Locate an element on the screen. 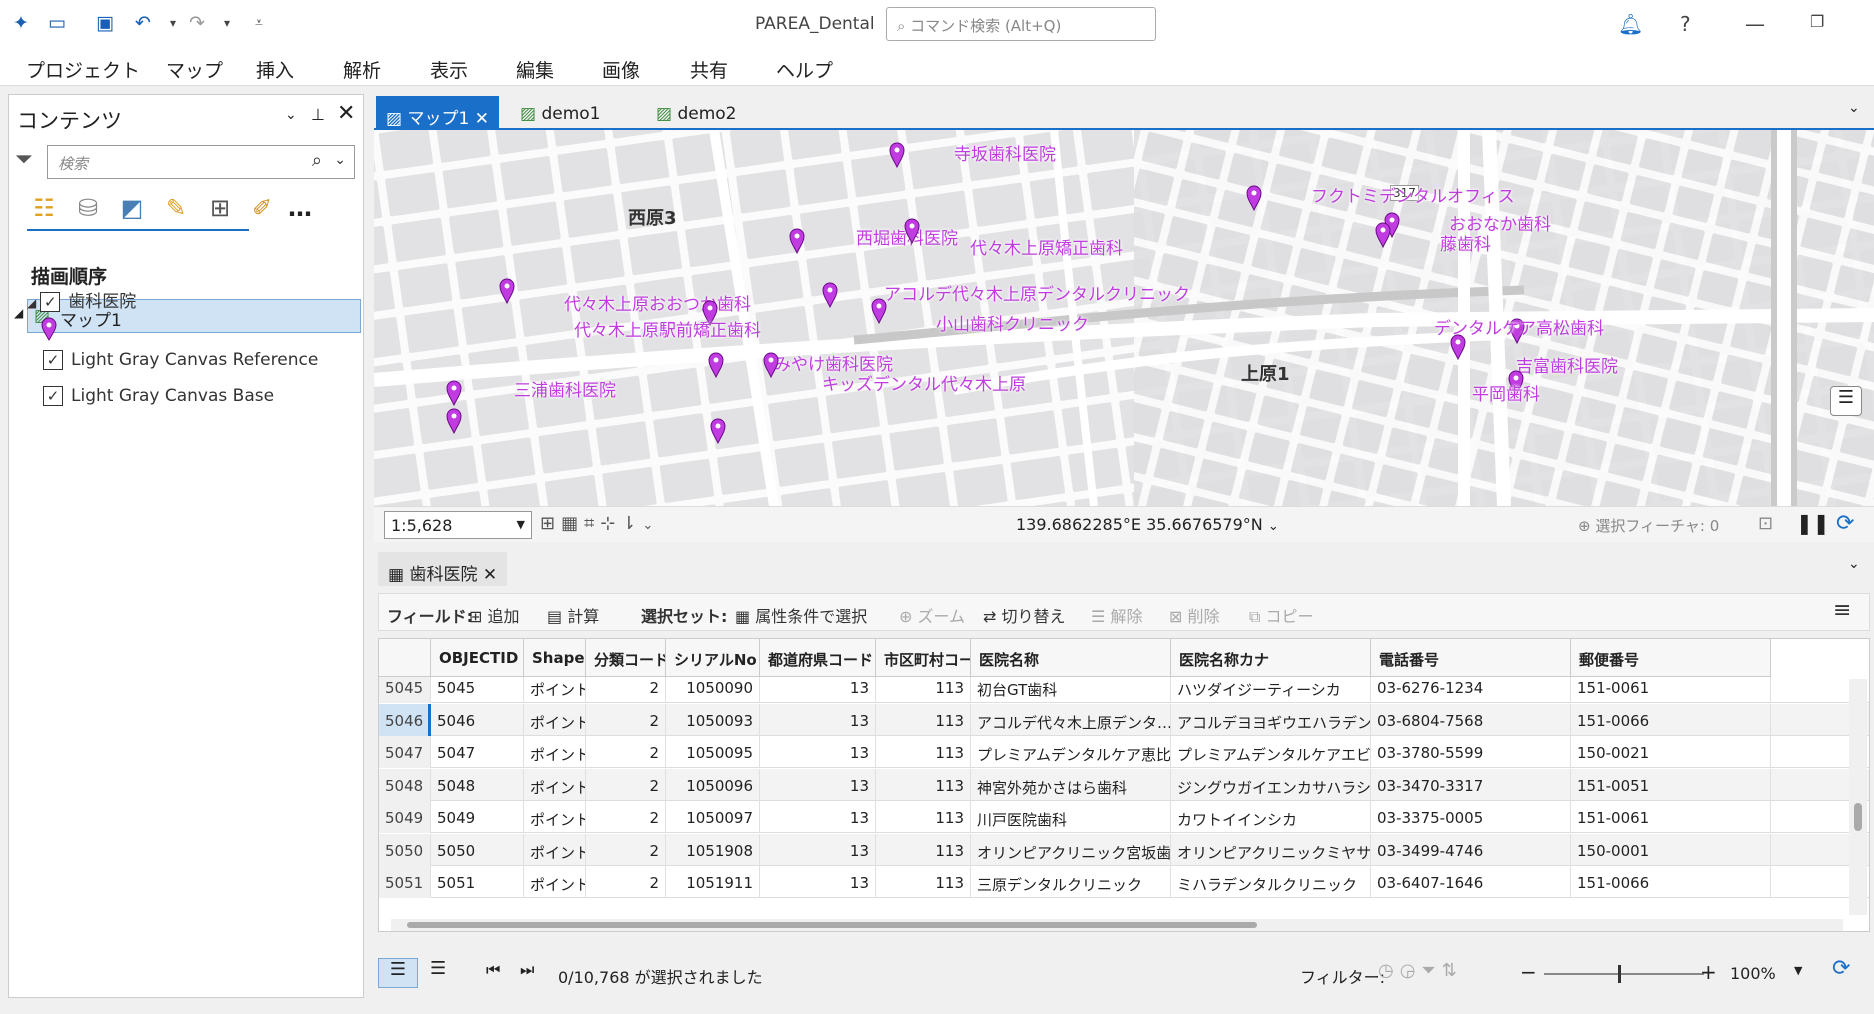 The width and height of the screenshot is (1874, 1014). column-header: Shape * is located at coordinates (555, 658).